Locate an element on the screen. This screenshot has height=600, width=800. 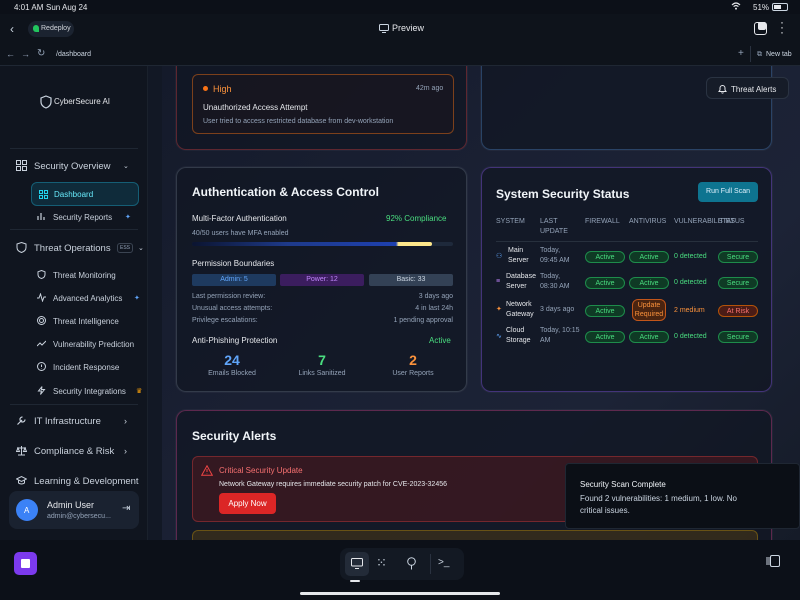
mfa-progress-bar is located at coordinates (322, 244).